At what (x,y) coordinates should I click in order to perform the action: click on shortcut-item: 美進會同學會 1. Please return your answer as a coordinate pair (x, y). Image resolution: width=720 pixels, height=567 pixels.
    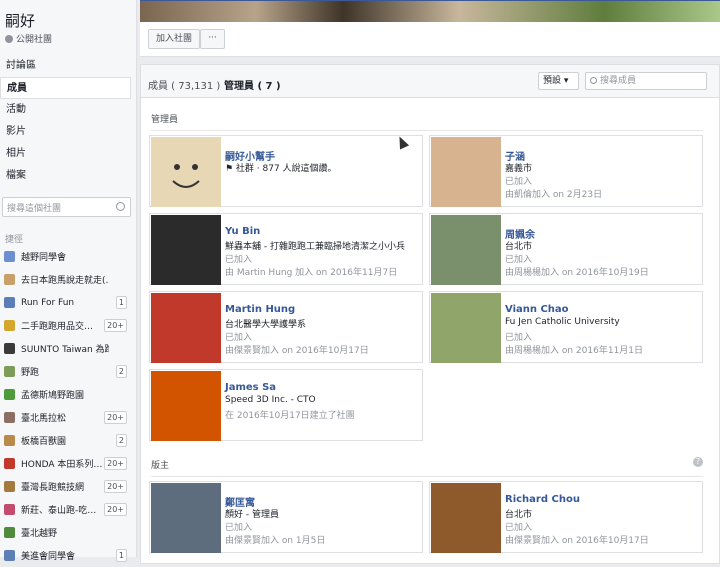
    Looking at the image, I should click on (65, 555).